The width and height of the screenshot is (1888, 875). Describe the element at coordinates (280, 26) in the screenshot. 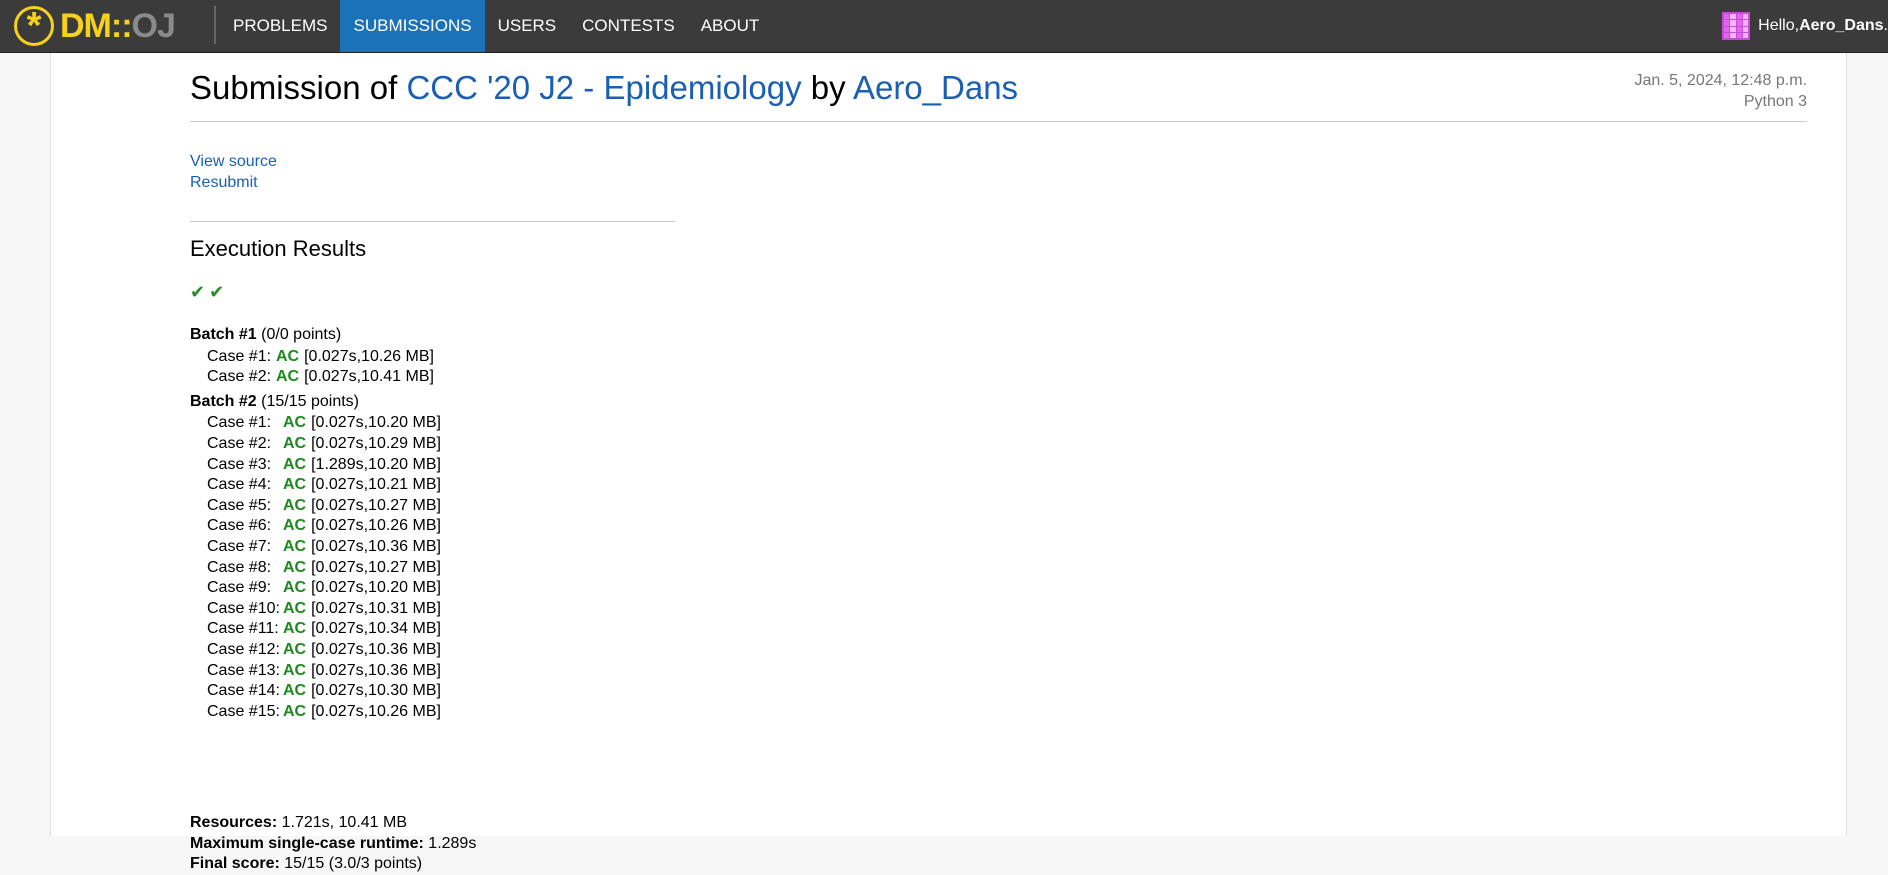

I see `nav-problems: PROBLEMS` at that location.